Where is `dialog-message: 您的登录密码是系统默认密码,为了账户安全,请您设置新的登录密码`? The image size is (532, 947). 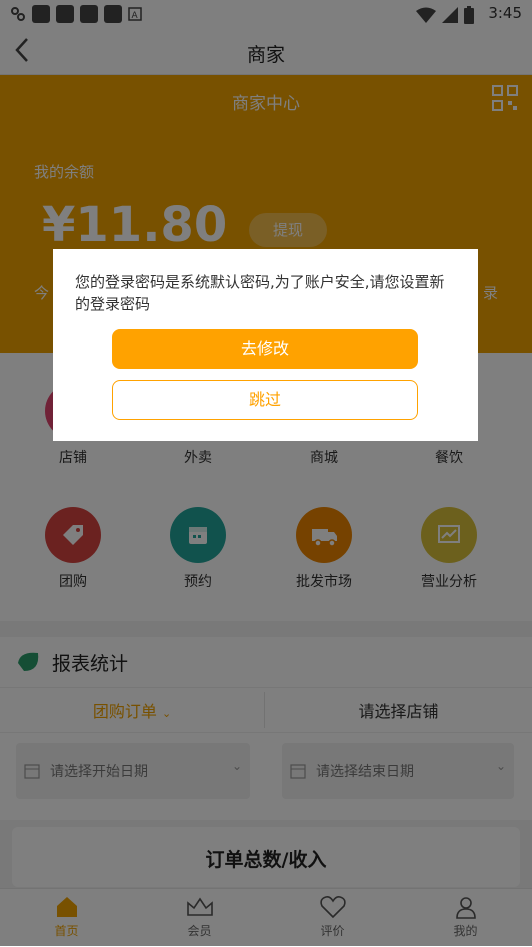
dialog-message: 您的登录密码是系统默认密码,为了账户安全,请您设置新的登录密码 is located at coordinates (260, 293).